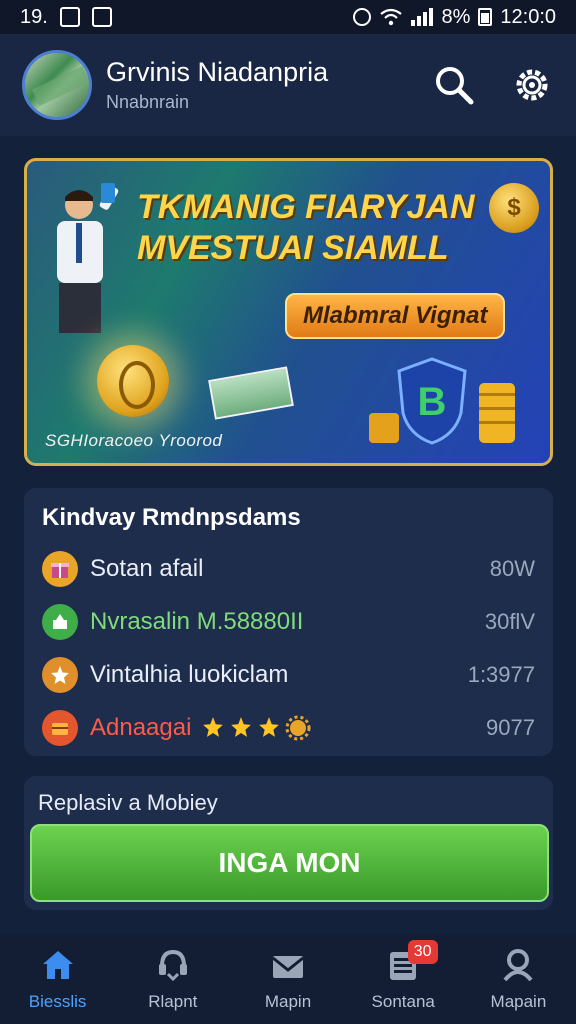 The width and height of the screenshot is (576, 1024). I want to click on bottom-nav: Biesslis Rlapnt Mapin 30 Sontana Mapain, so click(288, 979).